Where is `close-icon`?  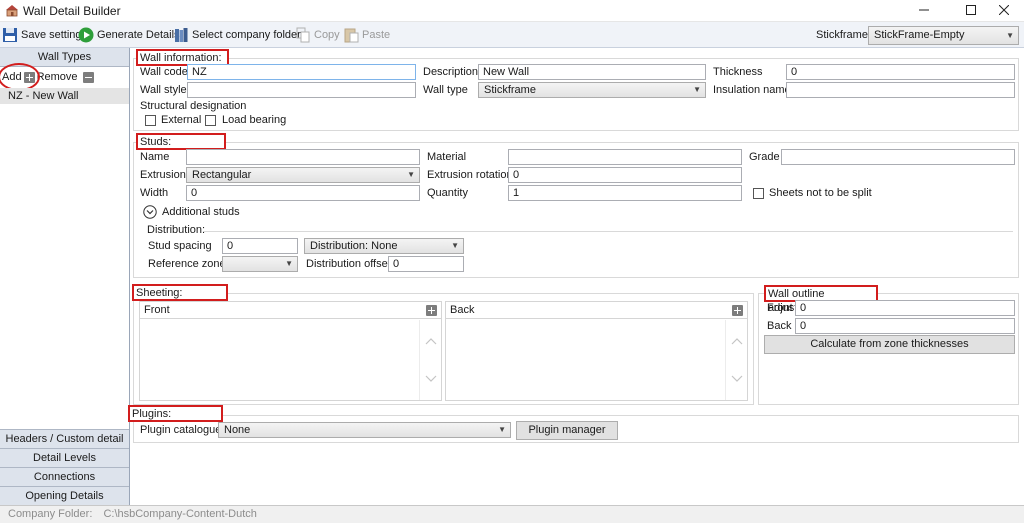 close-icon is located at coordinates (1004, 10).